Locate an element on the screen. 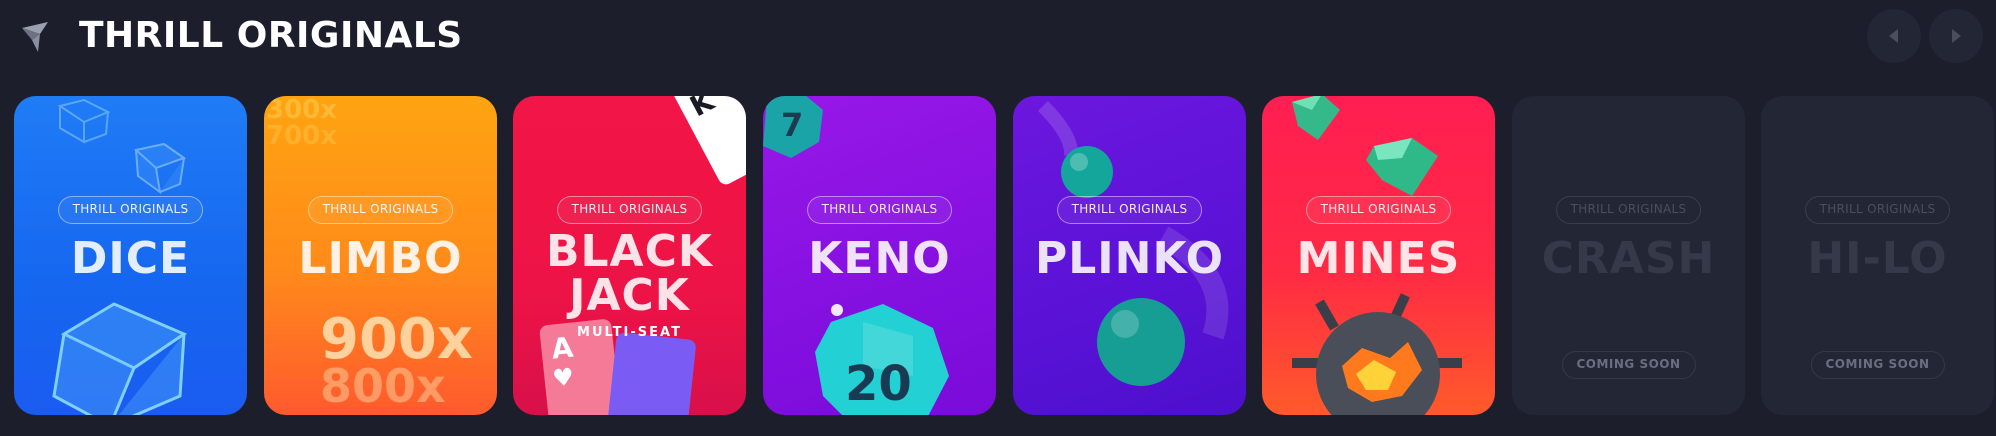  game-title: BLACK JACK is located at coordinates (629, 274).